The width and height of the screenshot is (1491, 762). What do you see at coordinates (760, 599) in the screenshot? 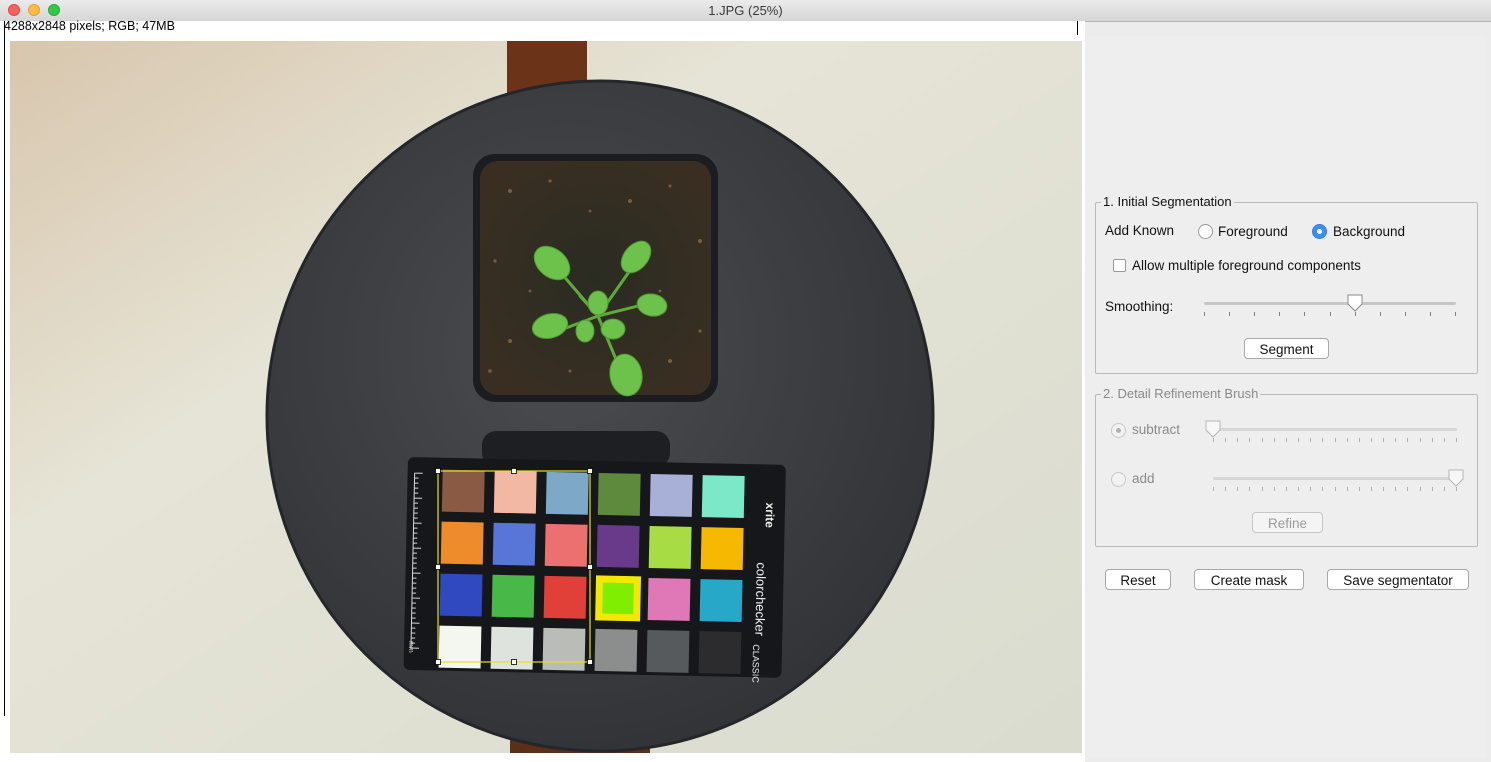
I see `card-product: colorchecker` at bounding box center [760, 599].